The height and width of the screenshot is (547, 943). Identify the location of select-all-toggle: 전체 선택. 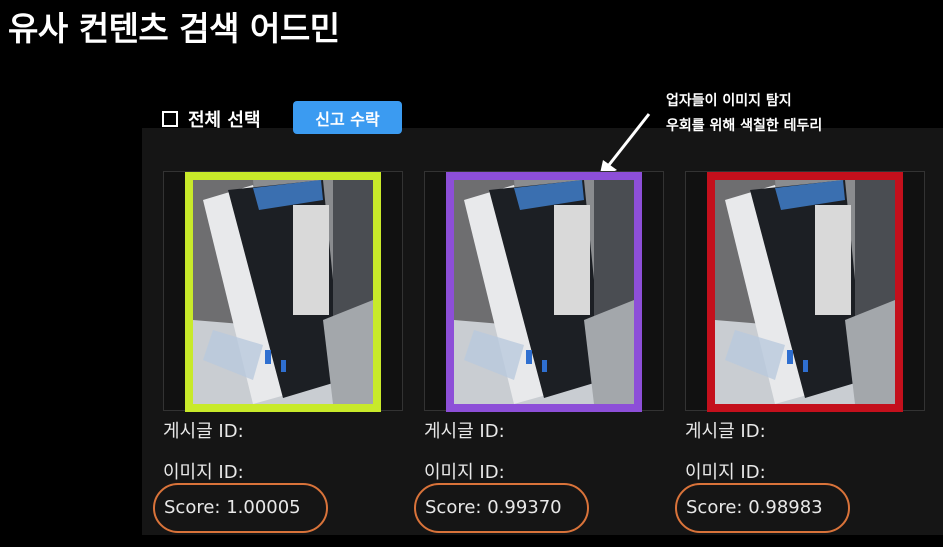
(211, 119).